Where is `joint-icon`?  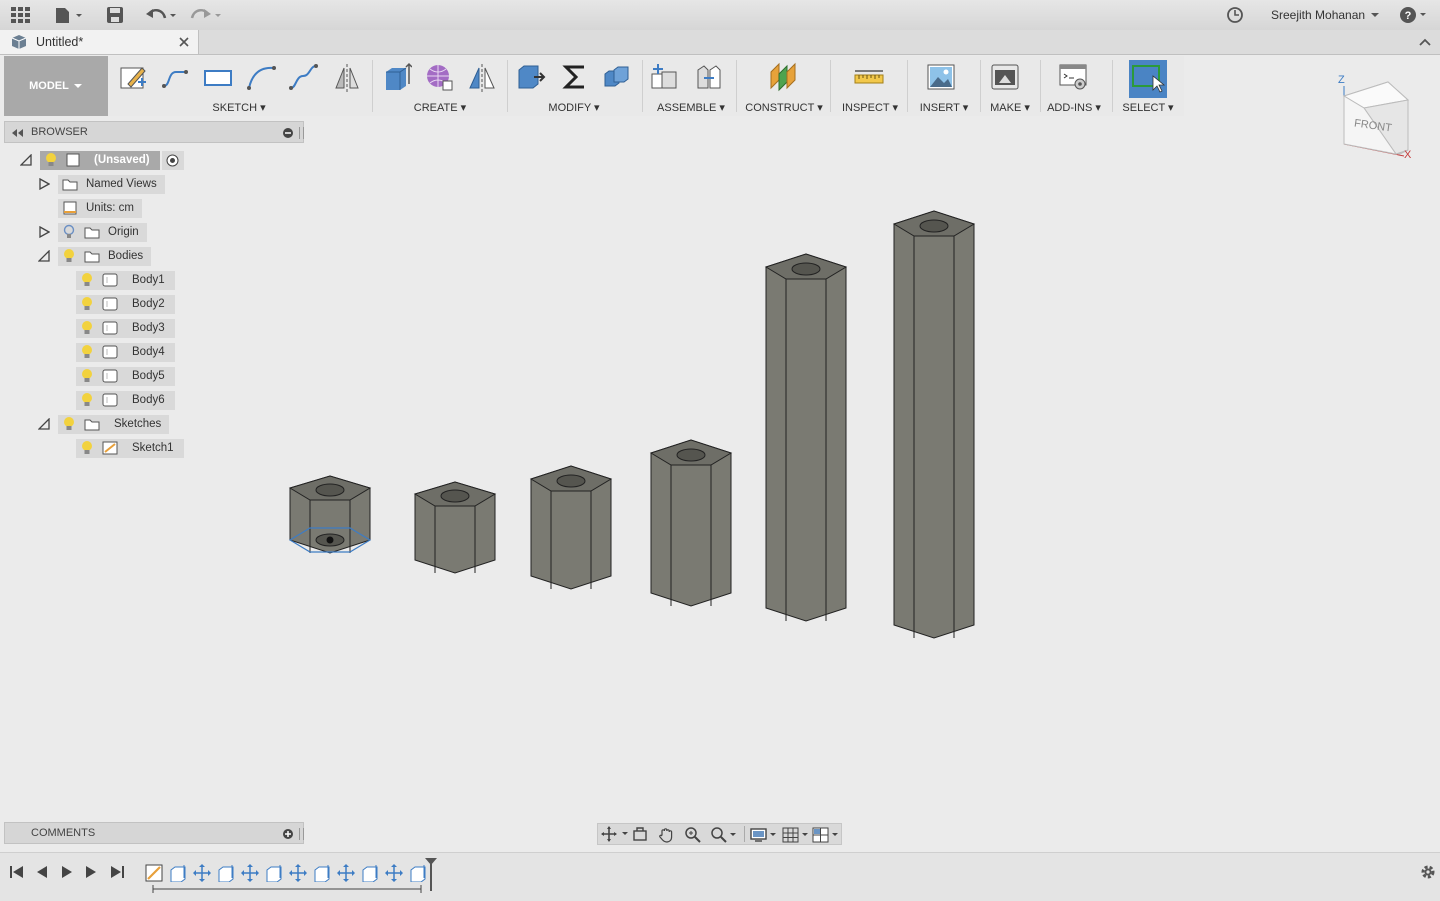 joint-icon is located at coordinates (709, 77).